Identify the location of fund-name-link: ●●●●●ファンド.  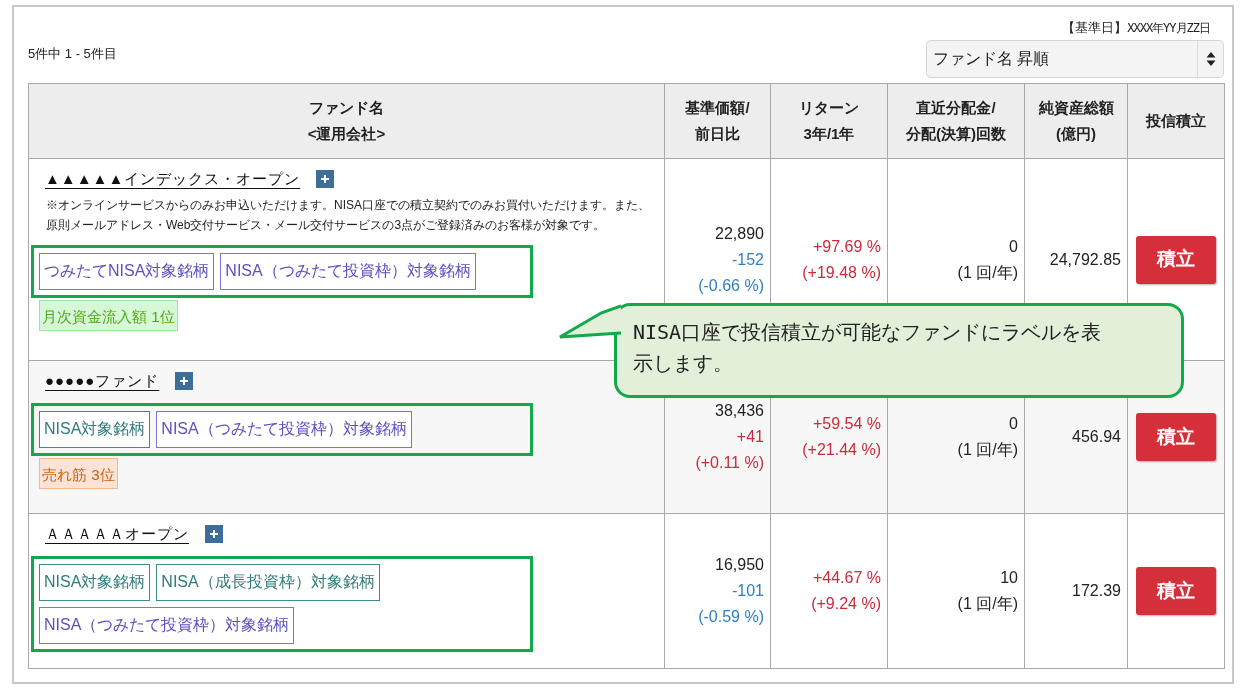
(102, 381).